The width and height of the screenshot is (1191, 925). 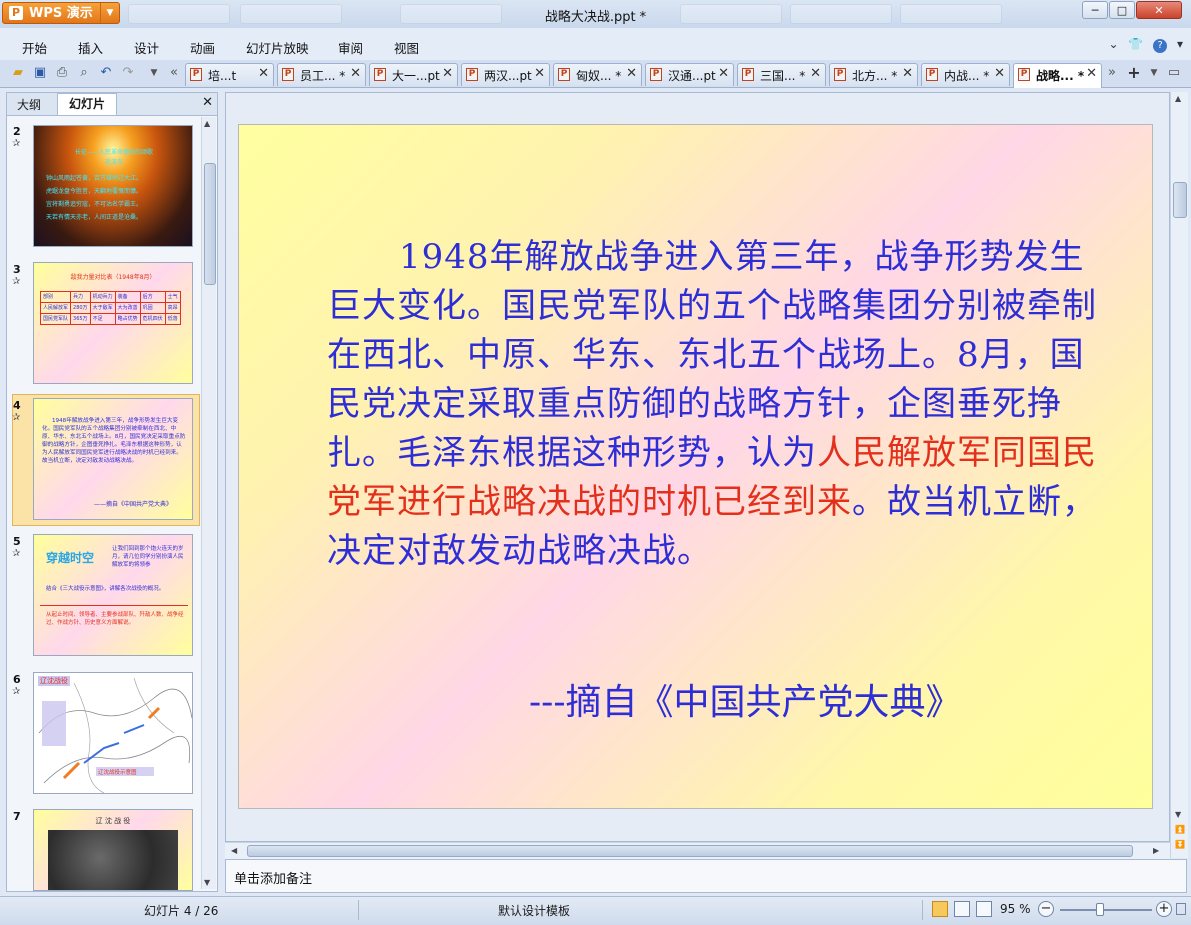 What do you see at coordinates (1174, 73) in the screenshot?
I see `tab-list-icon: ▭` at bounding box center [1174, 73].